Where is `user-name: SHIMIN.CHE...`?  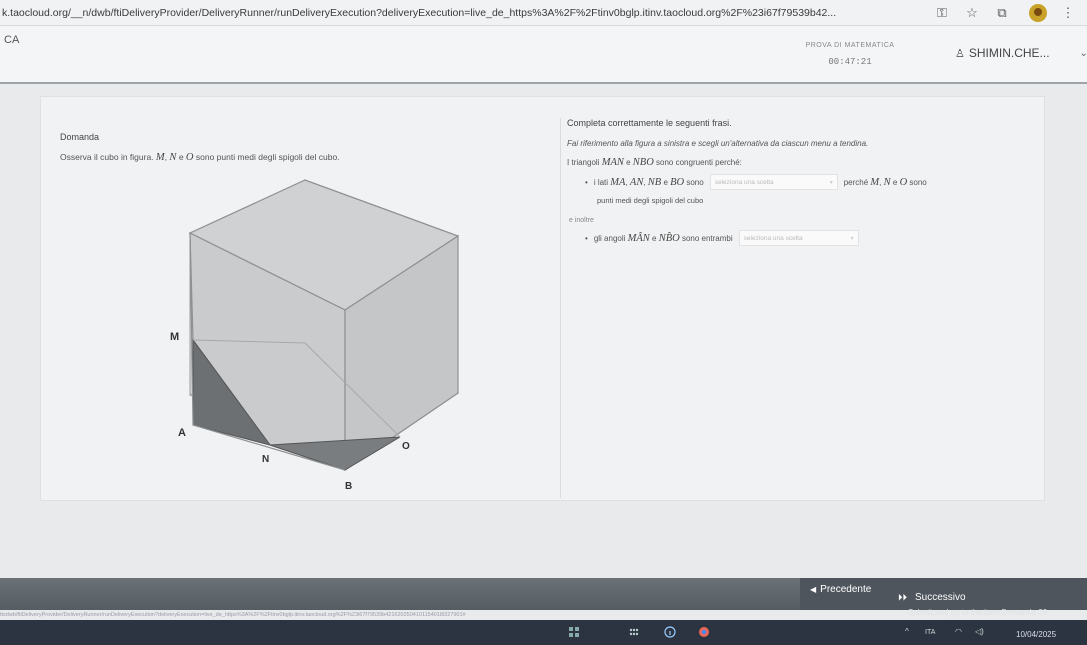 user-name: SHIMIN.CHE... is located at coordinates (1009, 53).